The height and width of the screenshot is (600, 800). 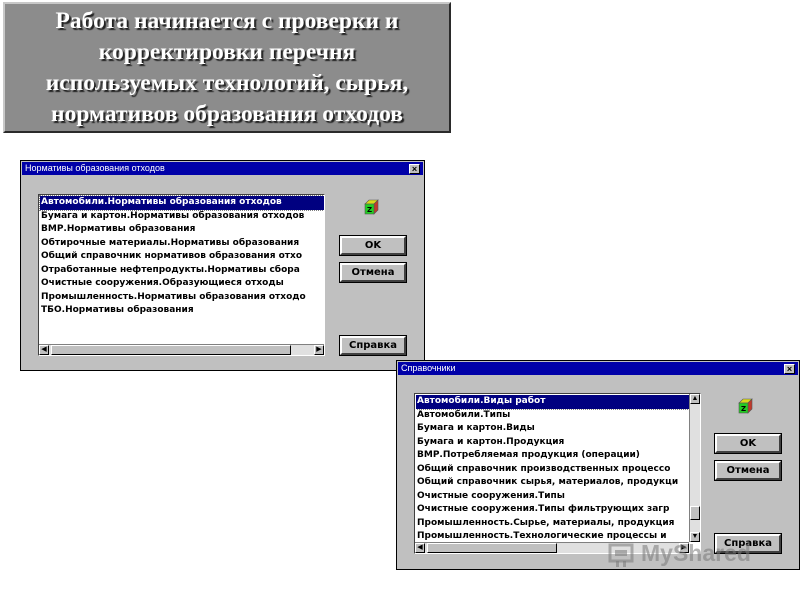 What do you see at coordinates (694, 468) in the screenshot?
I see `vertical-scrollbar: ▲ ▼` at bounding box center [694, 468].